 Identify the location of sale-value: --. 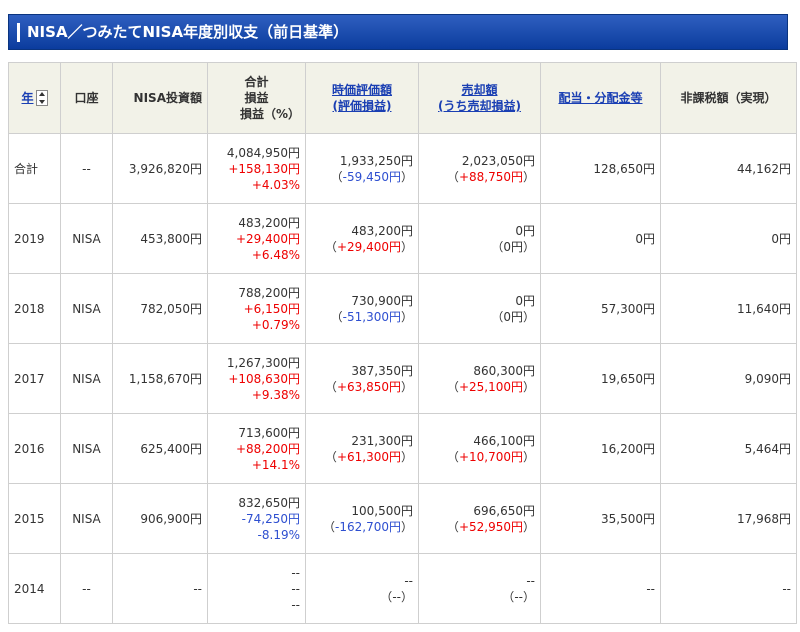
(530, 580).